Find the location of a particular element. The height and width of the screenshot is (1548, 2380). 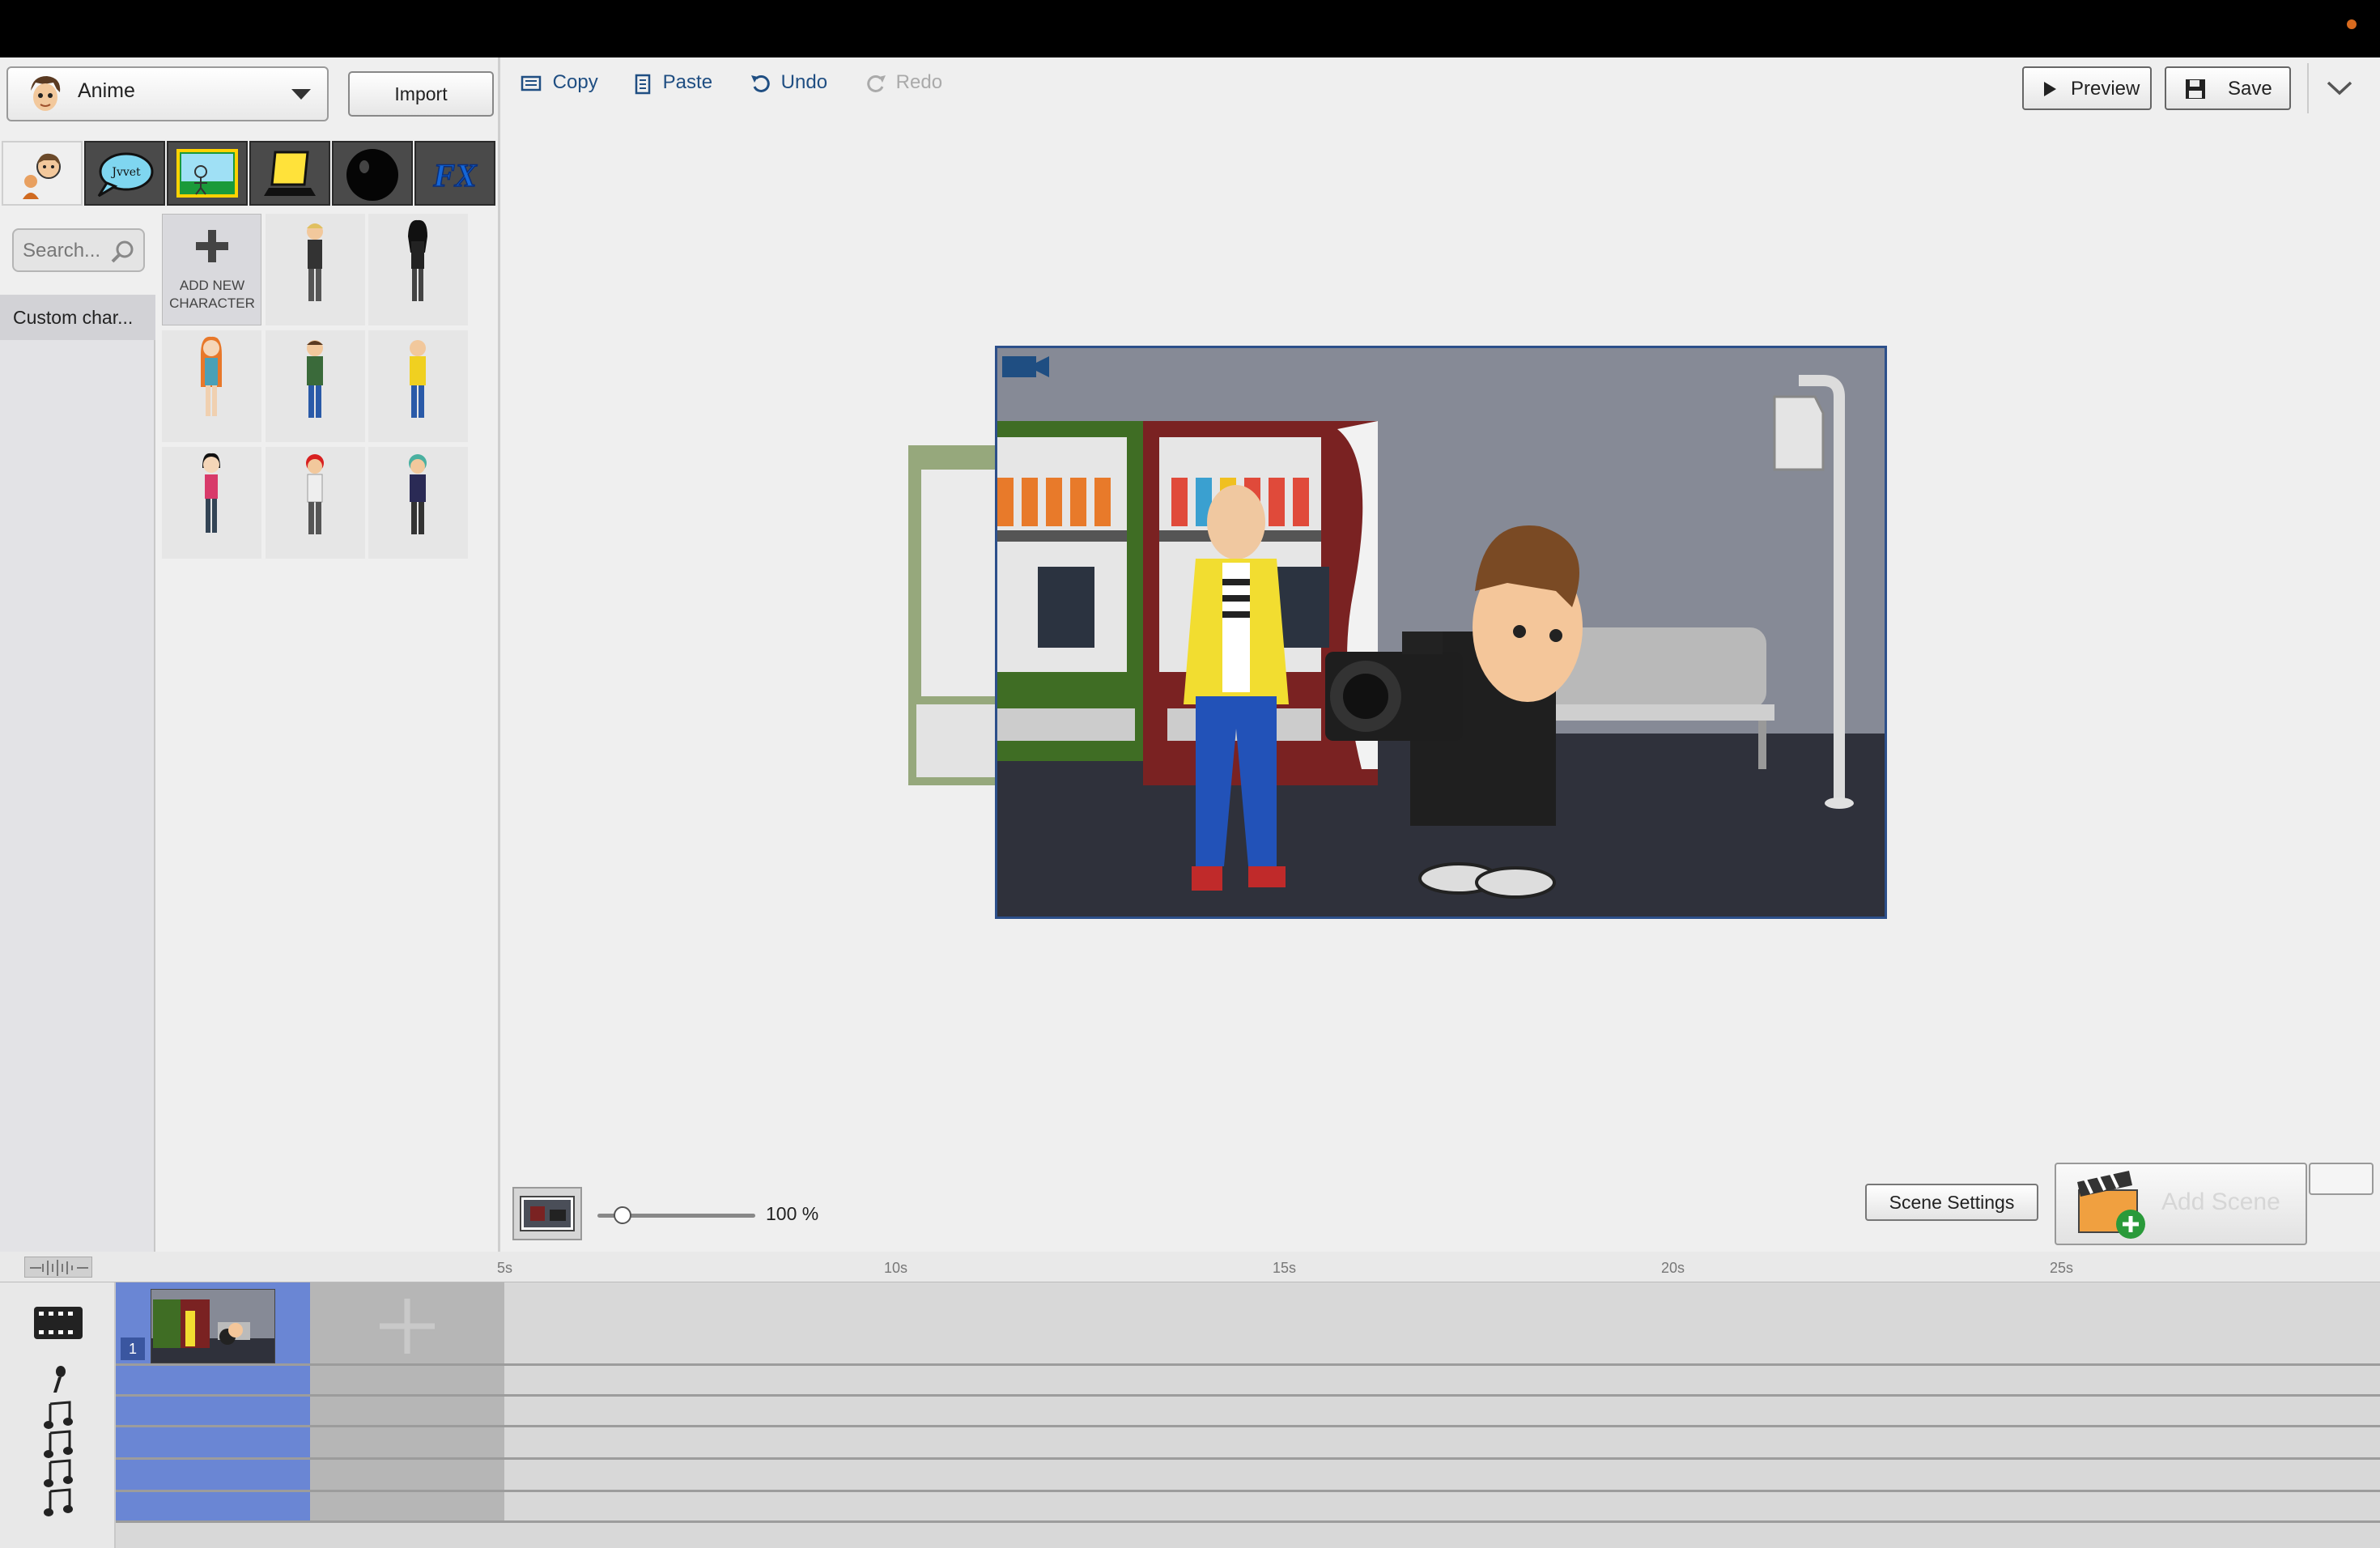

save-label: Save is located at coordinates (2250, 89).